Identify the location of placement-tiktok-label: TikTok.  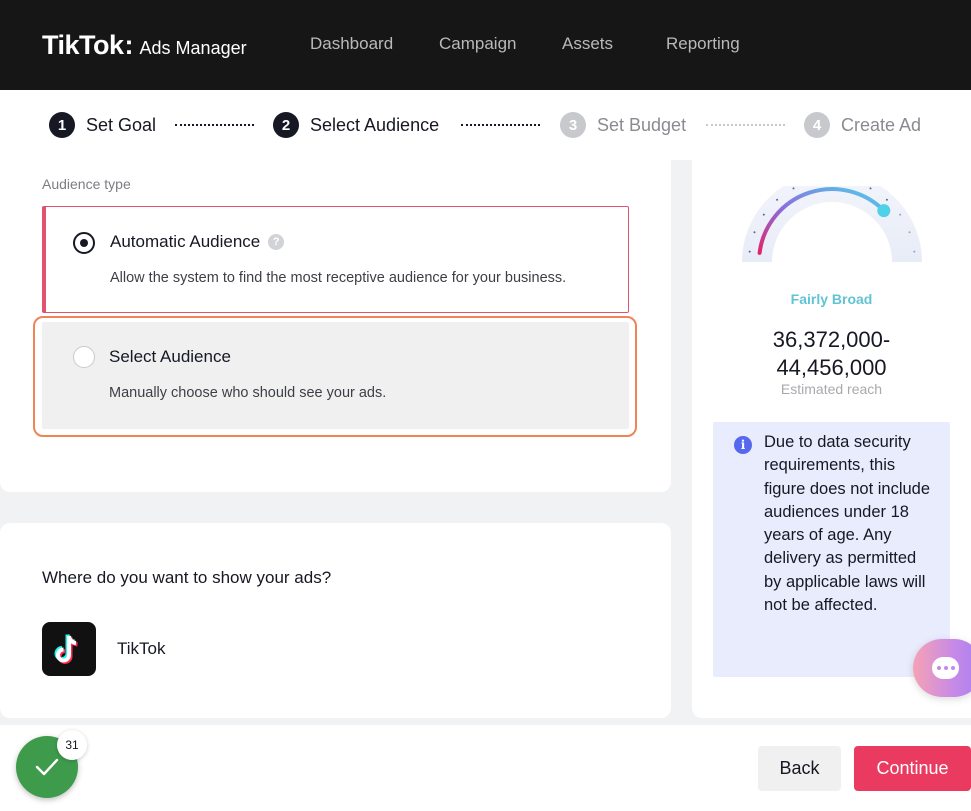
(141, 648).